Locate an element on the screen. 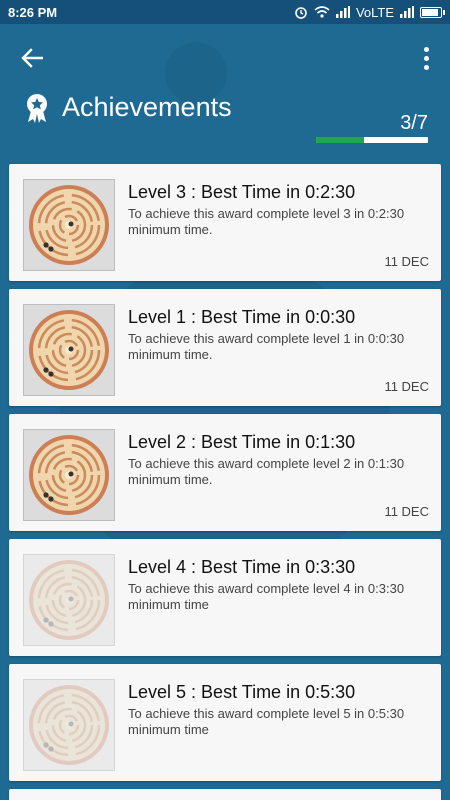 The width and height of the screenshot is (450, 800). status-icons: VoLTE is located at coordinates (369, 12).